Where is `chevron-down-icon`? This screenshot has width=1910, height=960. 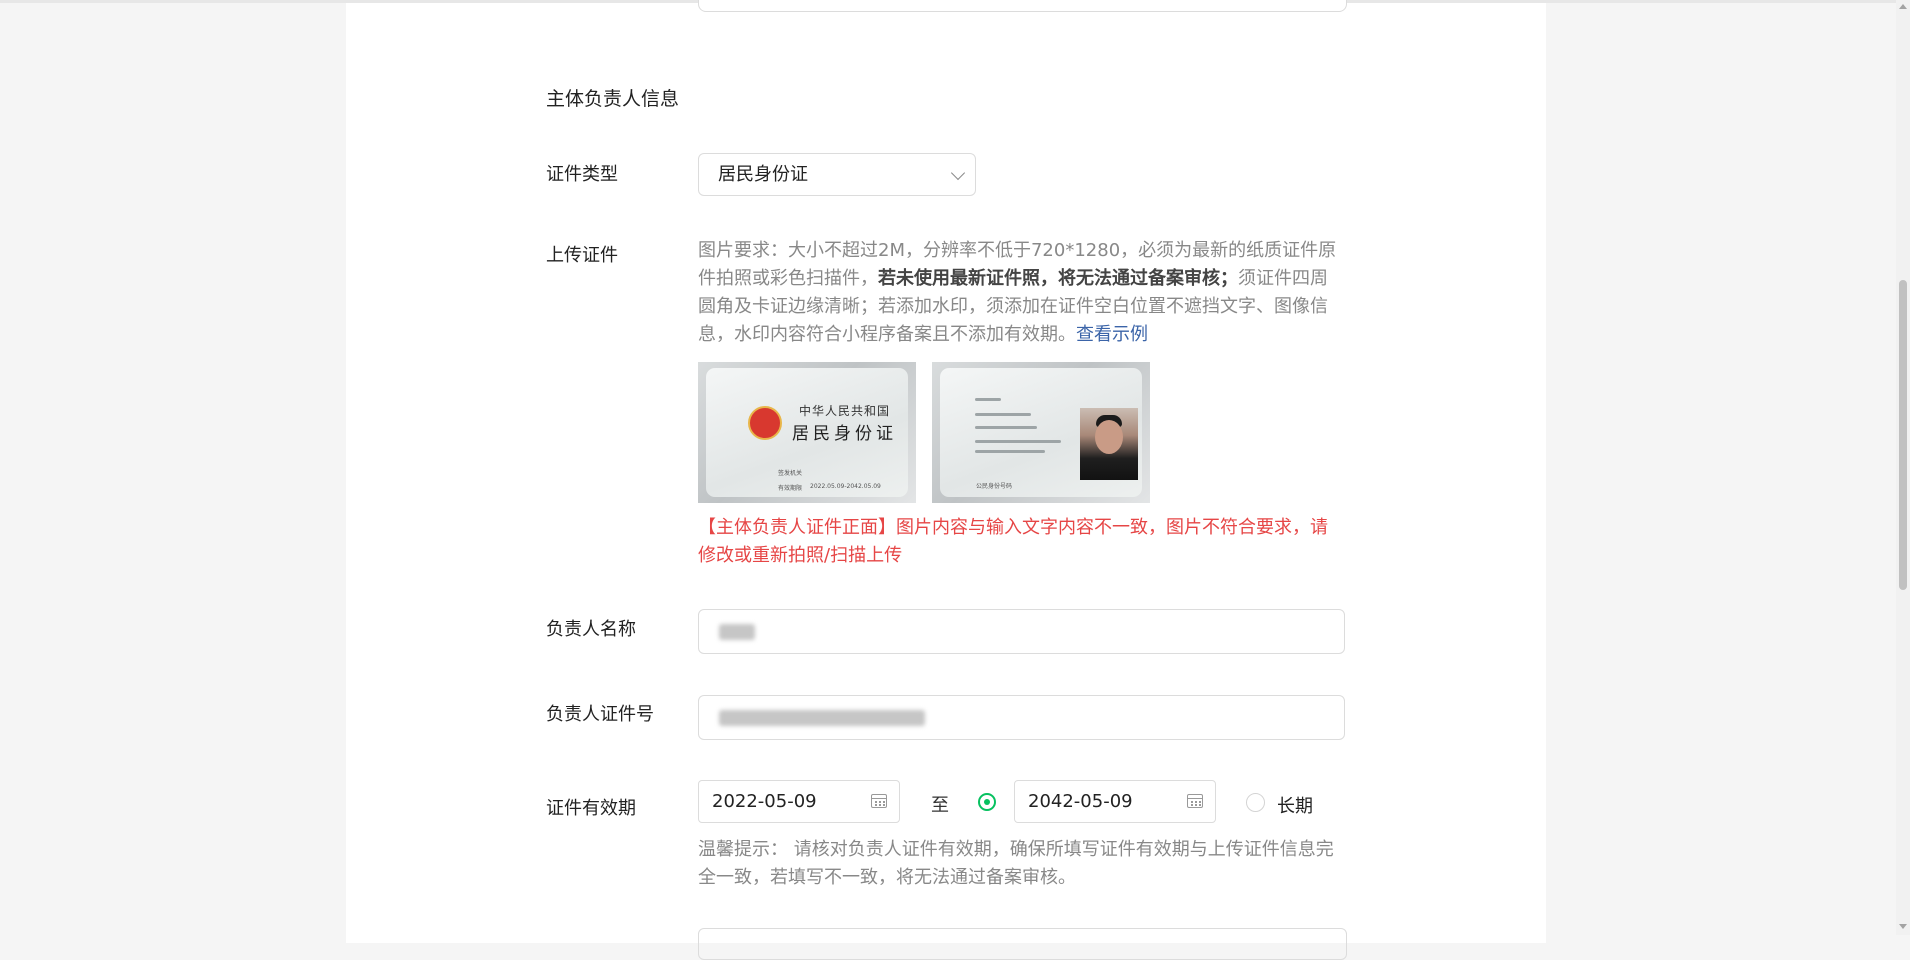
chevron-down-icon is located at coordinates (958, 173).